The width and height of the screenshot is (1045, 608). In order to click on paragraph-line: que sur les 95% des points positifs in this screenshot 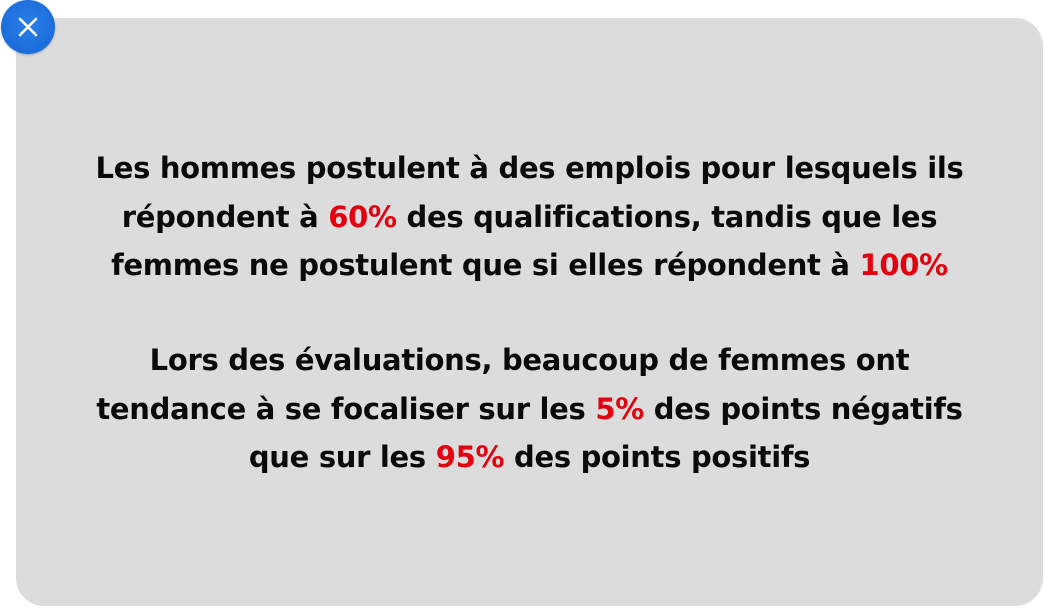, I will do `click(529, 457)`.